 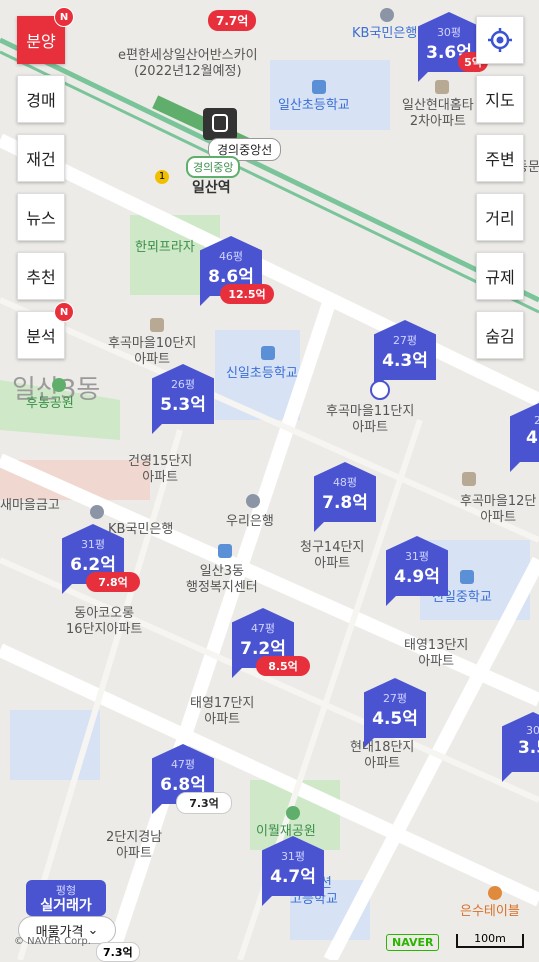 I want to click on price-sub-label: 7.8억, so click(x=113, y=582).